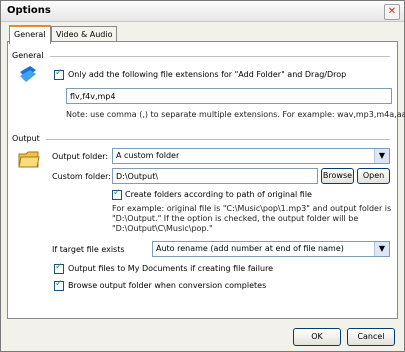  Describe the element at coordinates (218, 139) in the screenshot. I see `output-separator` at that location.